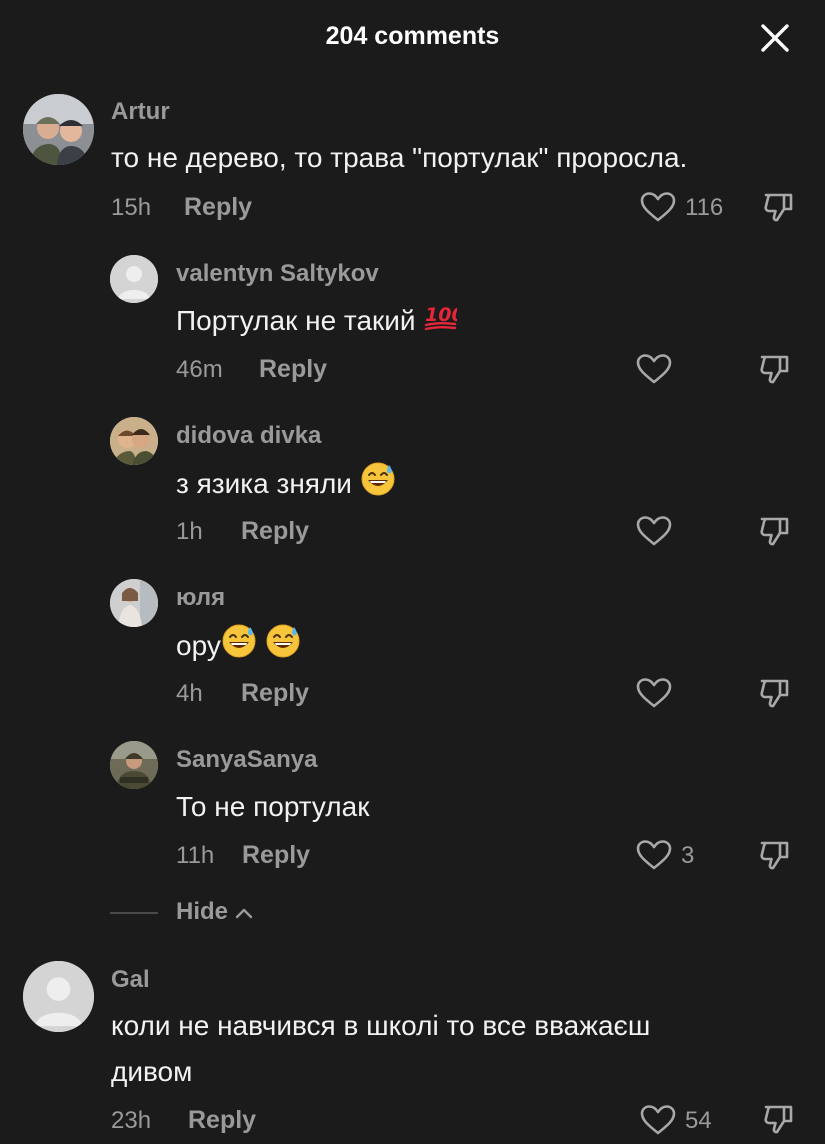 The width and height of the screenshot is (825, 1144). I want to click on hide-replies-button: Hide, so click(214, 912).